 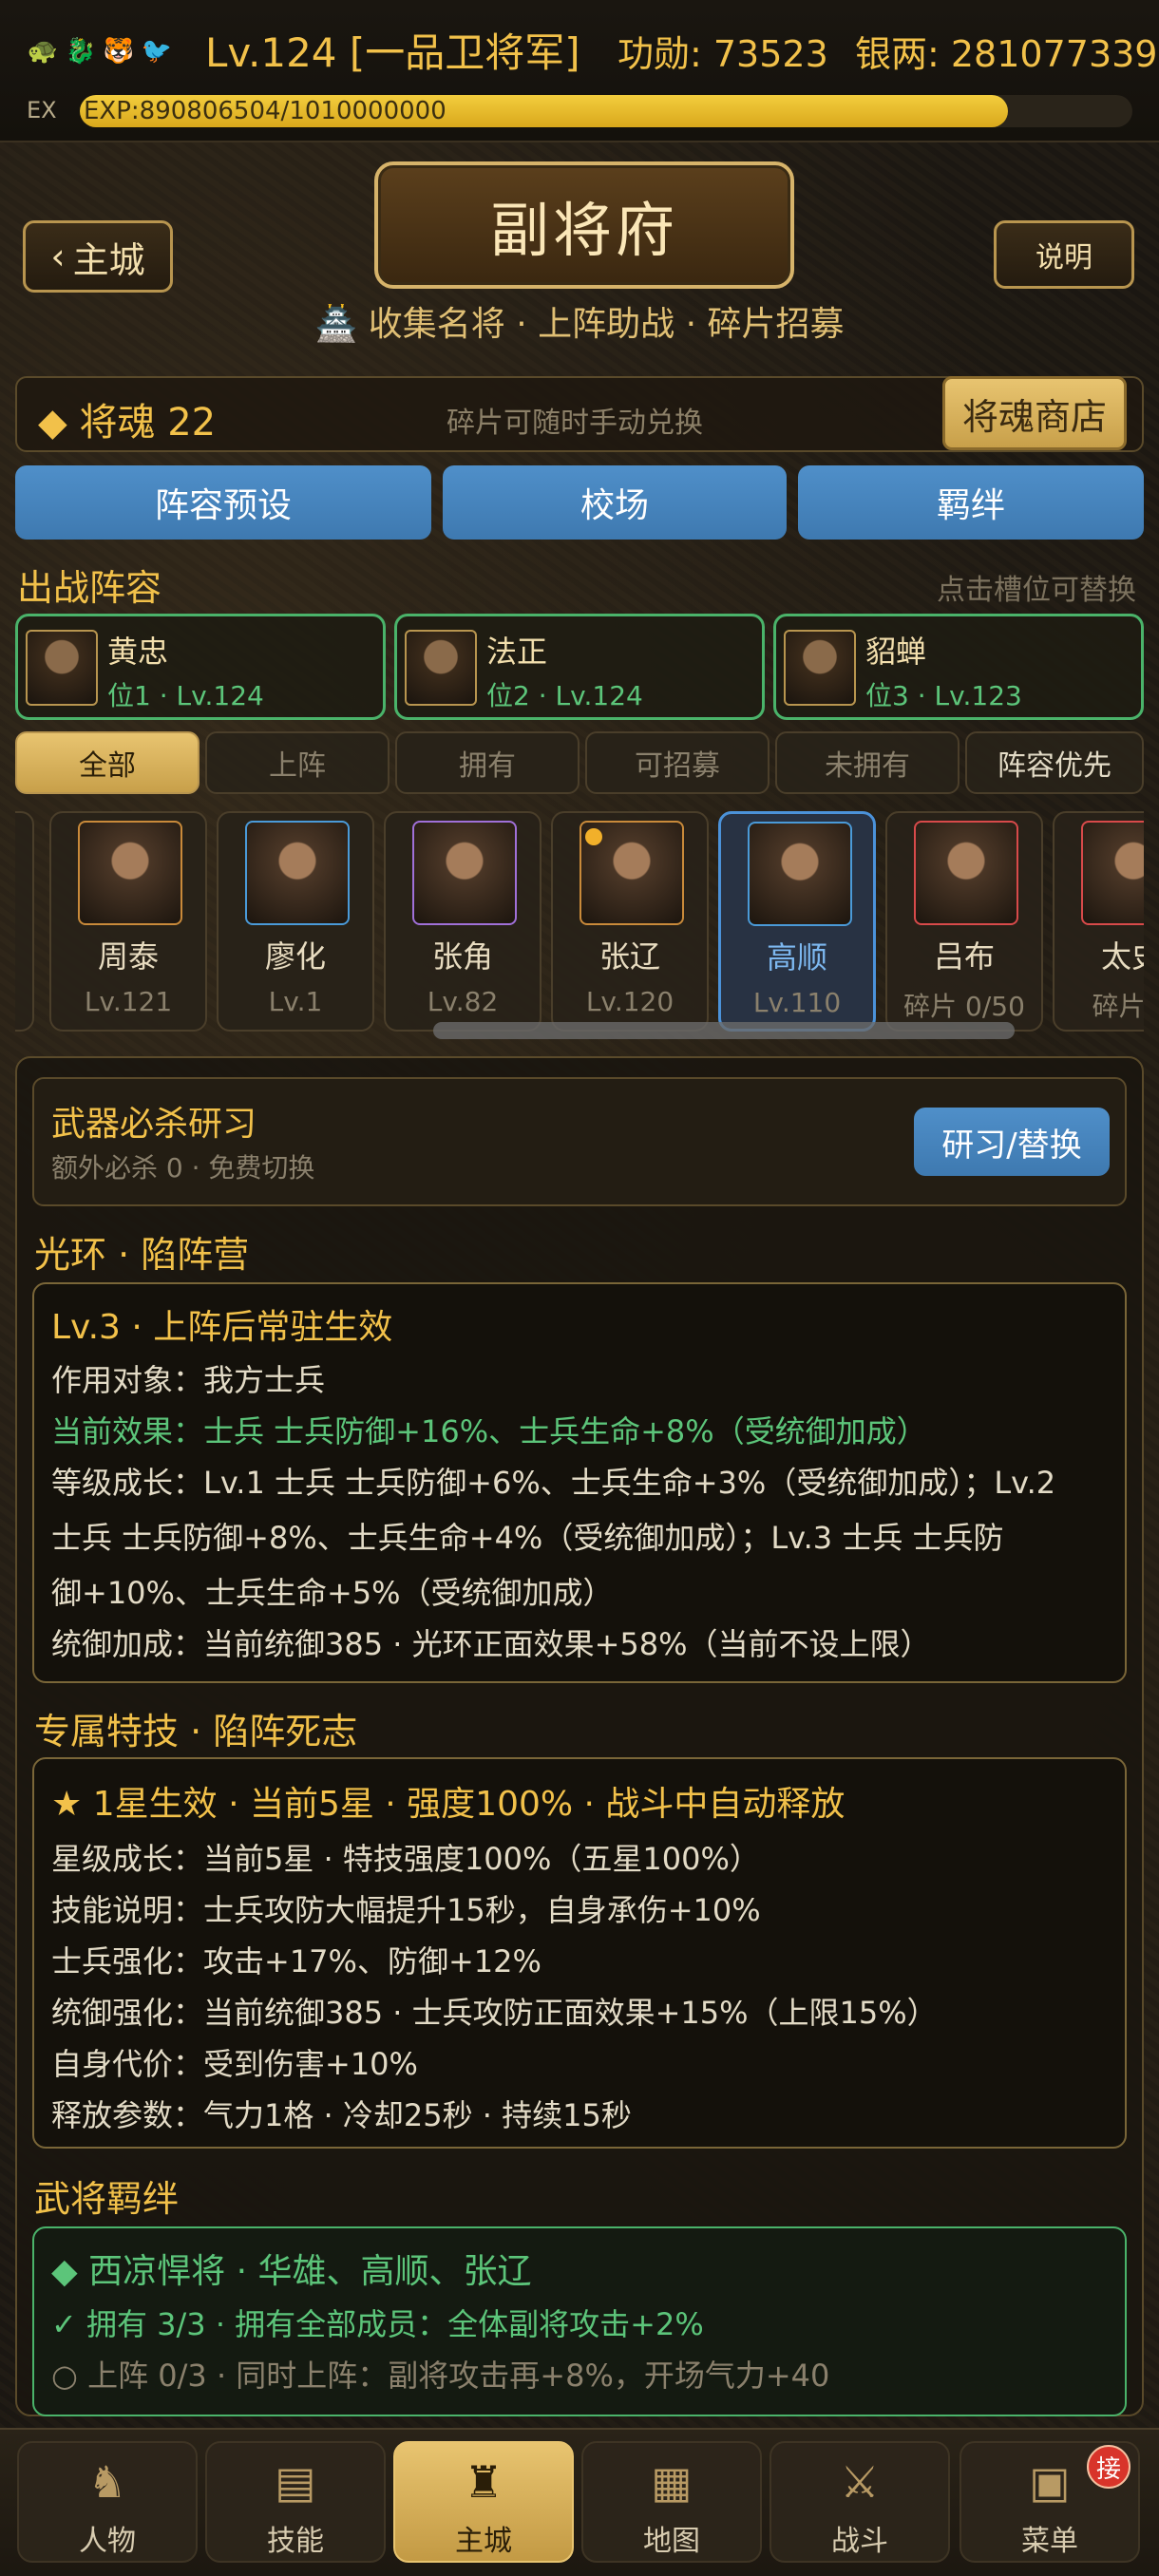 I want to click on filter-tab-all: 全部, so click(x=107, y=762).